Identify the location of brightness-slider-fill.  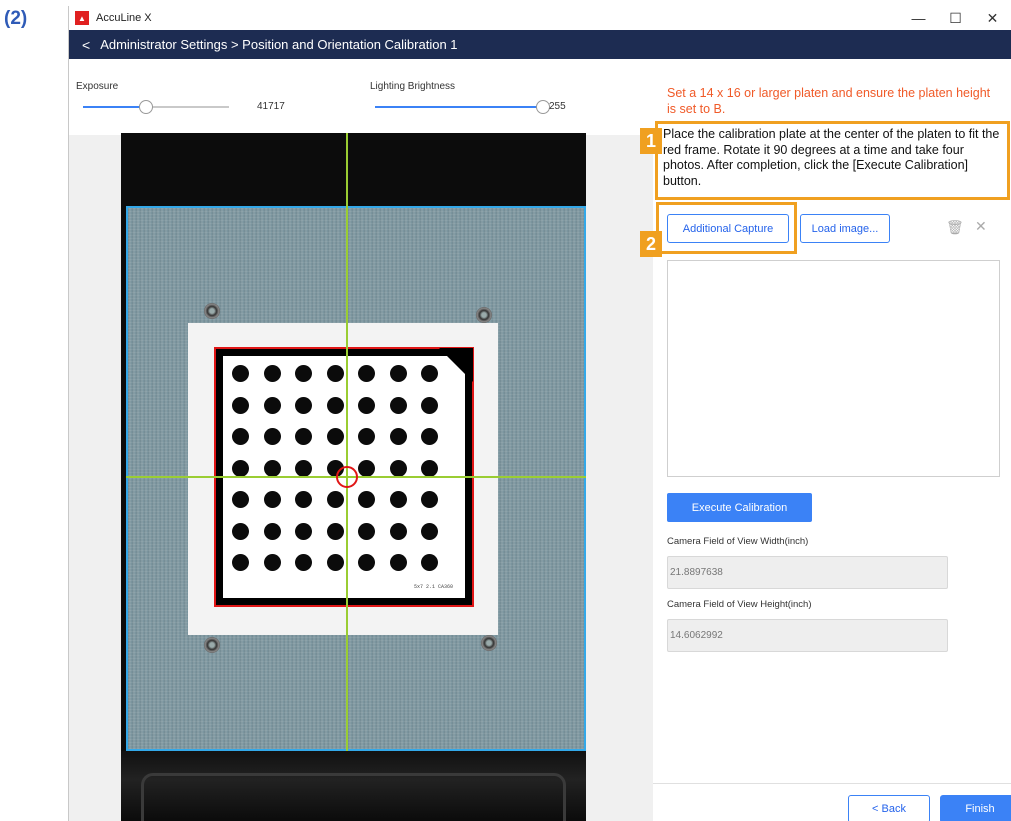
(459, 107).